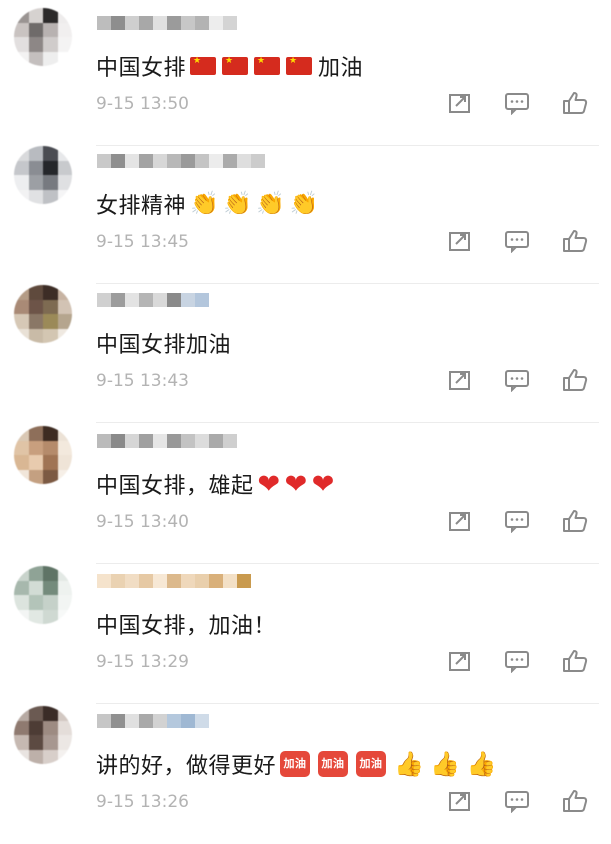  I want to click on divider, so click(347, 563).